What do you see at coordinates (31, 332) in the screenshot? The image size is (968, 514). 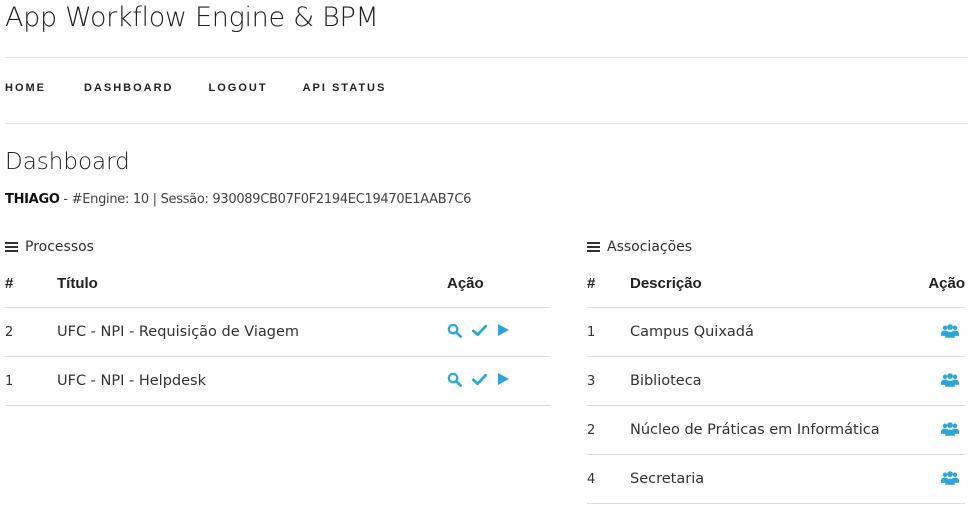 I see `process-id: 2` at bounding box center [31, 332].